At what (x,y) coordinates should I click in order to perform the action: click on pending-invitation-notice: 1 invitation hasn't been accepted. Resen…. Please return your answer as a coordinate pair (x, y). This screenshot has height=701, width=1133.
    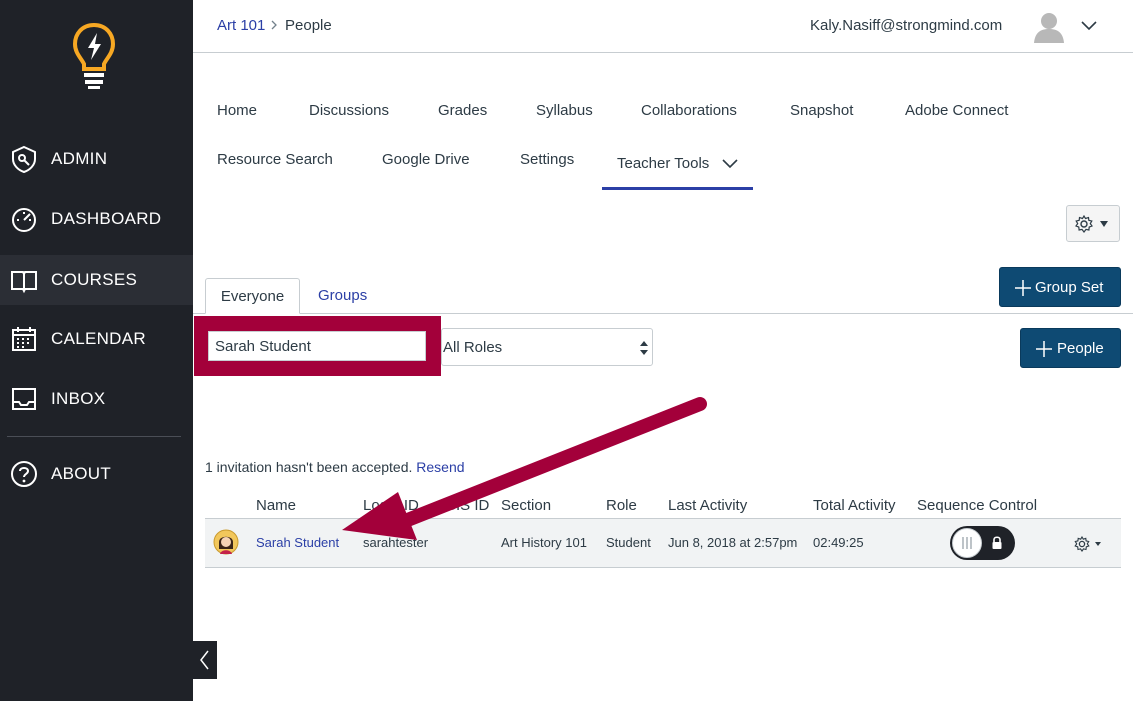
    Looking at the image, I should click on (335, 467).